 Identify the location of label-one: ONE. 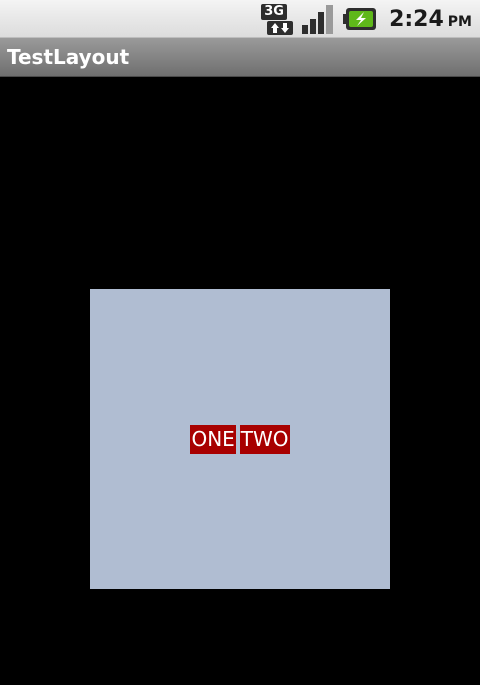
(213, 439).